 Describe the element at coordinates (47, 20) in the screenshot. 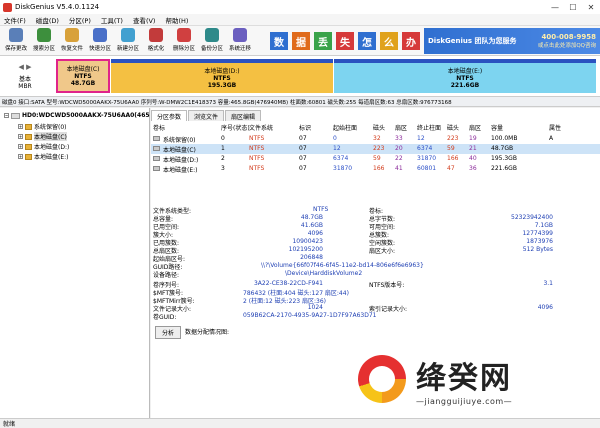

I see `menu-disk: 磁盘(D)` at that location.